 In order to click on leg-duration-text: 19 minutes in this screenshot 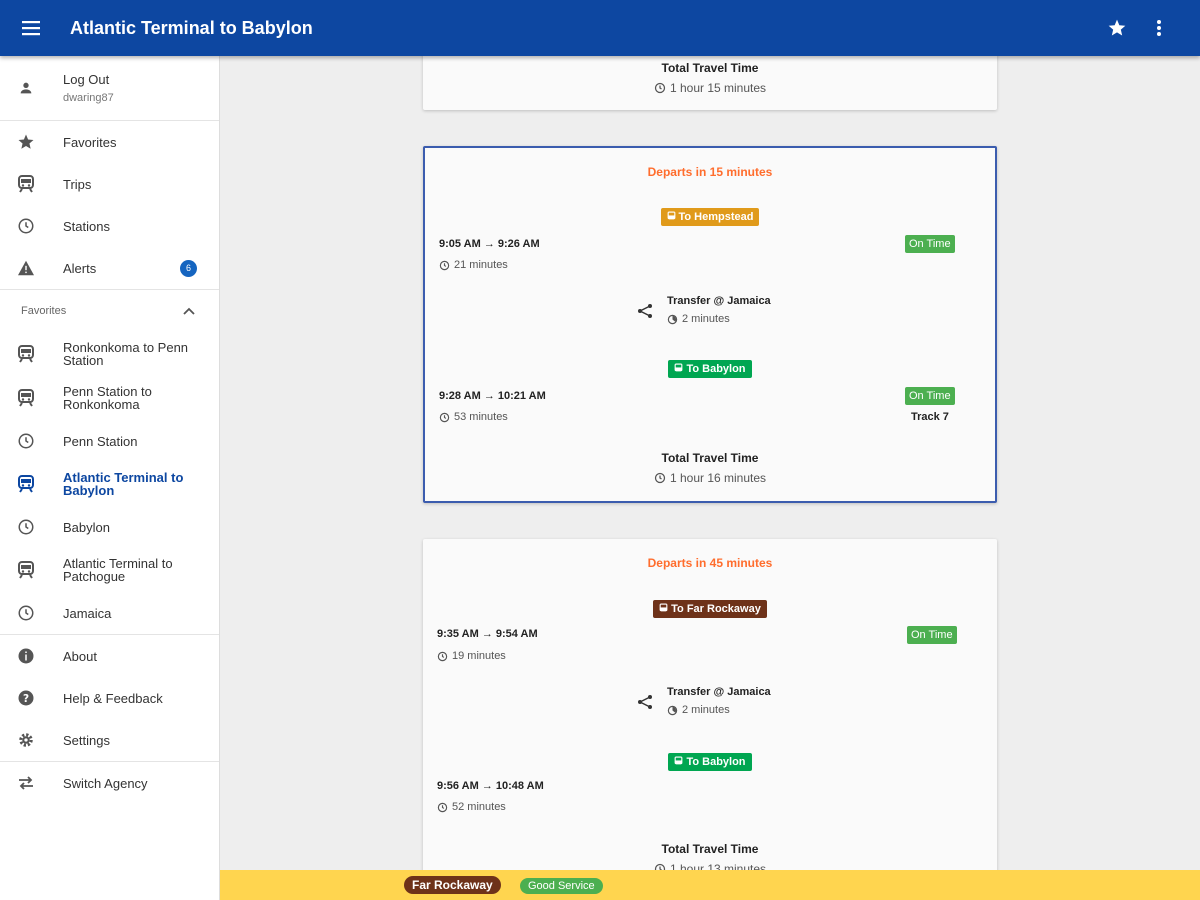, I will do `click(479, 656)`.